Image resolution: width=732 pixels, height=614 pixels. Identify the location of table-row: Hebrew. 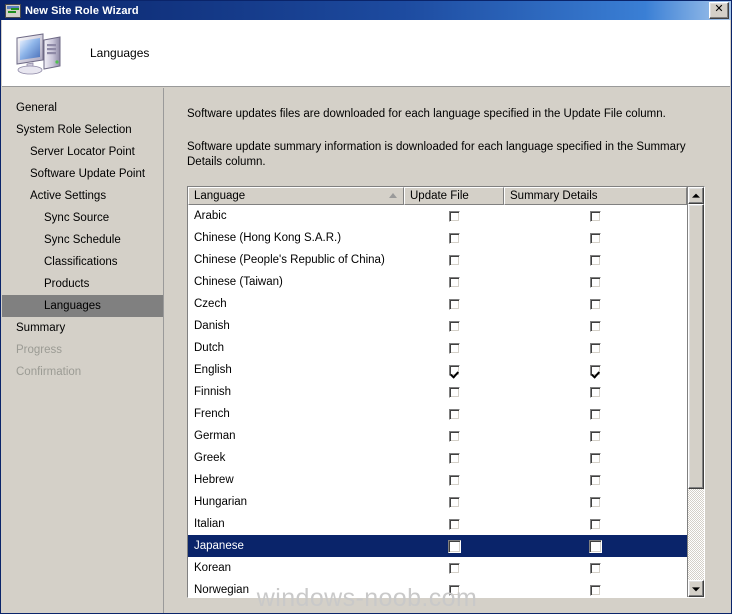
(437, 480).